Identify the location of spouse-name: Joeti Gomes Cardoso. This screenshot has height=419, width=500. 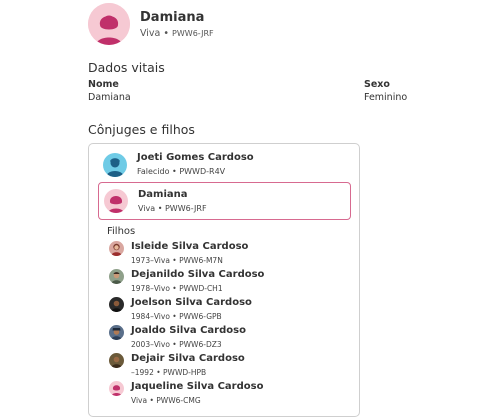
(195, 157).